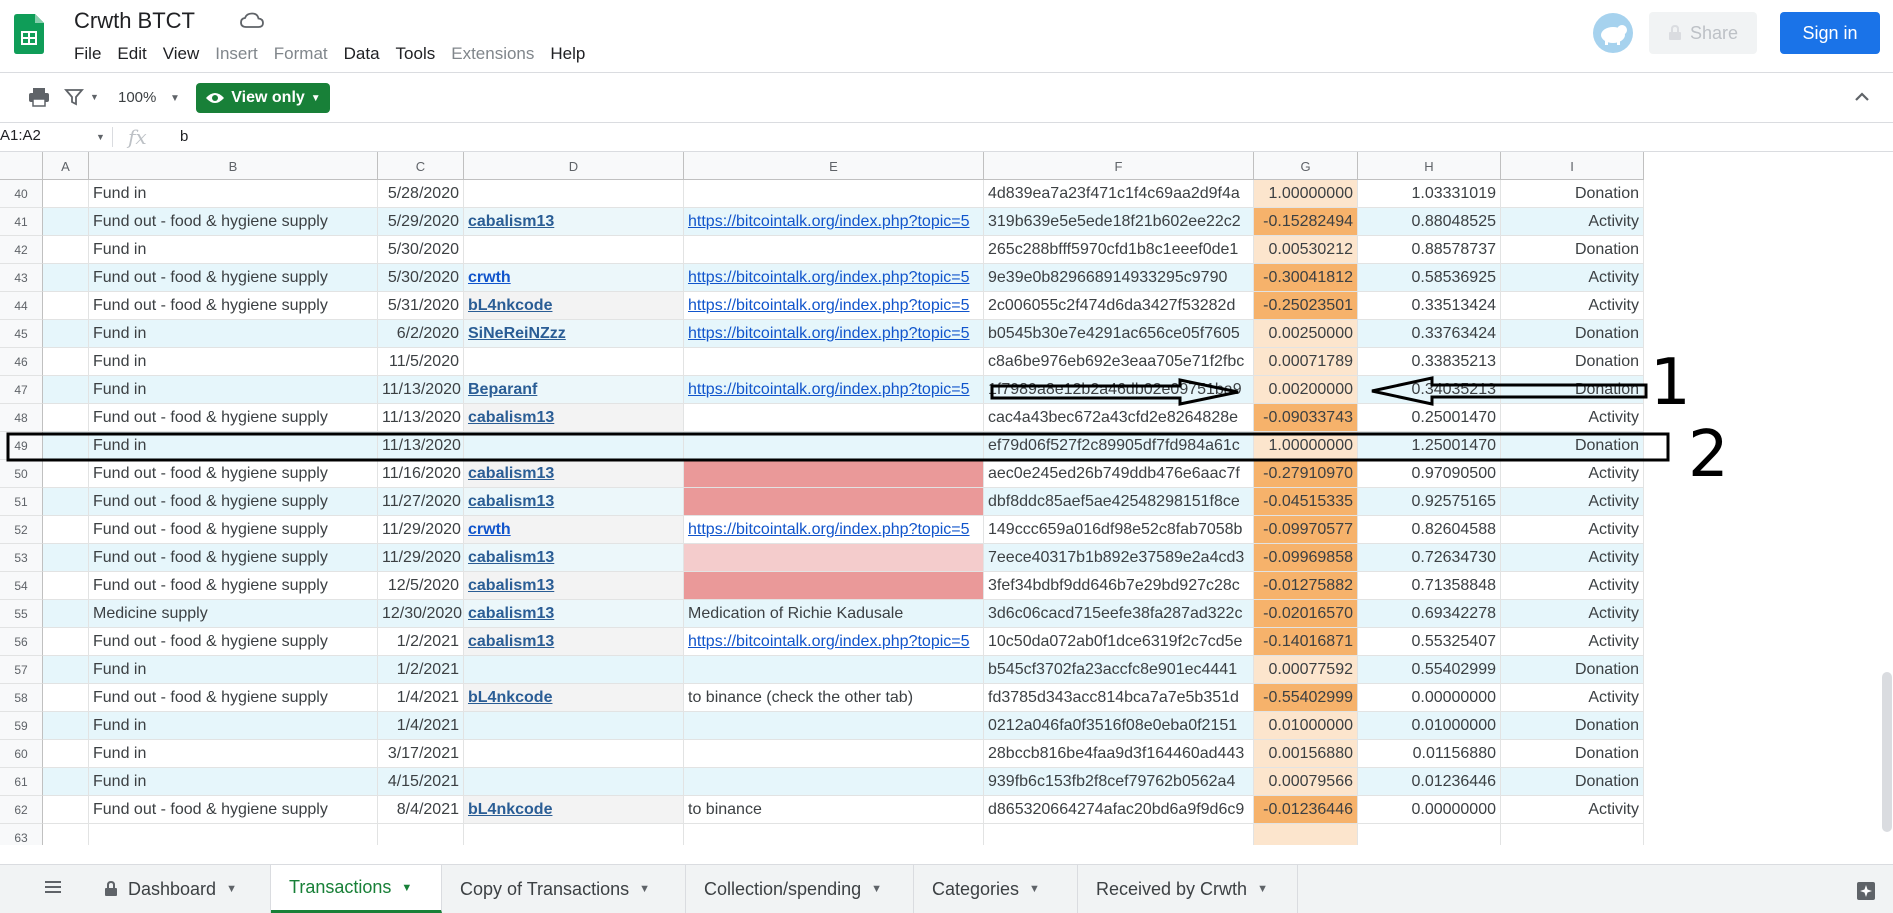  I want to click on cell-f: 3fef34bdbf9dd646b7e29bd927c28c, so click(1119, 586).